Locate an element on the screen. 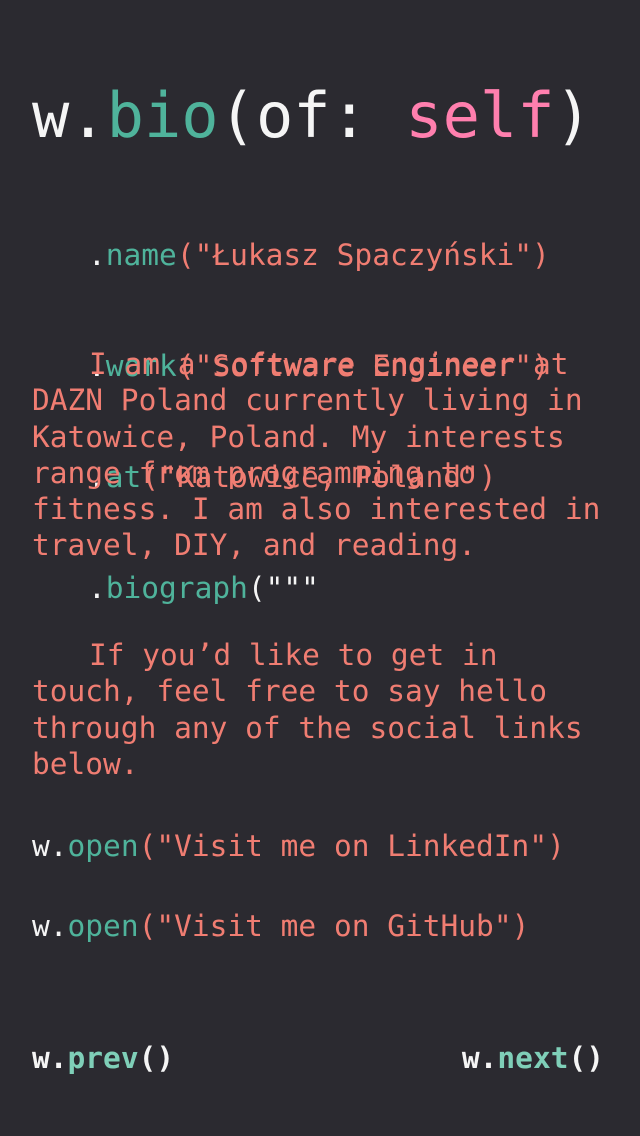 The image size is (640, 1136). biograph-line: .biograph(""" is located at coordinates (319, 588).